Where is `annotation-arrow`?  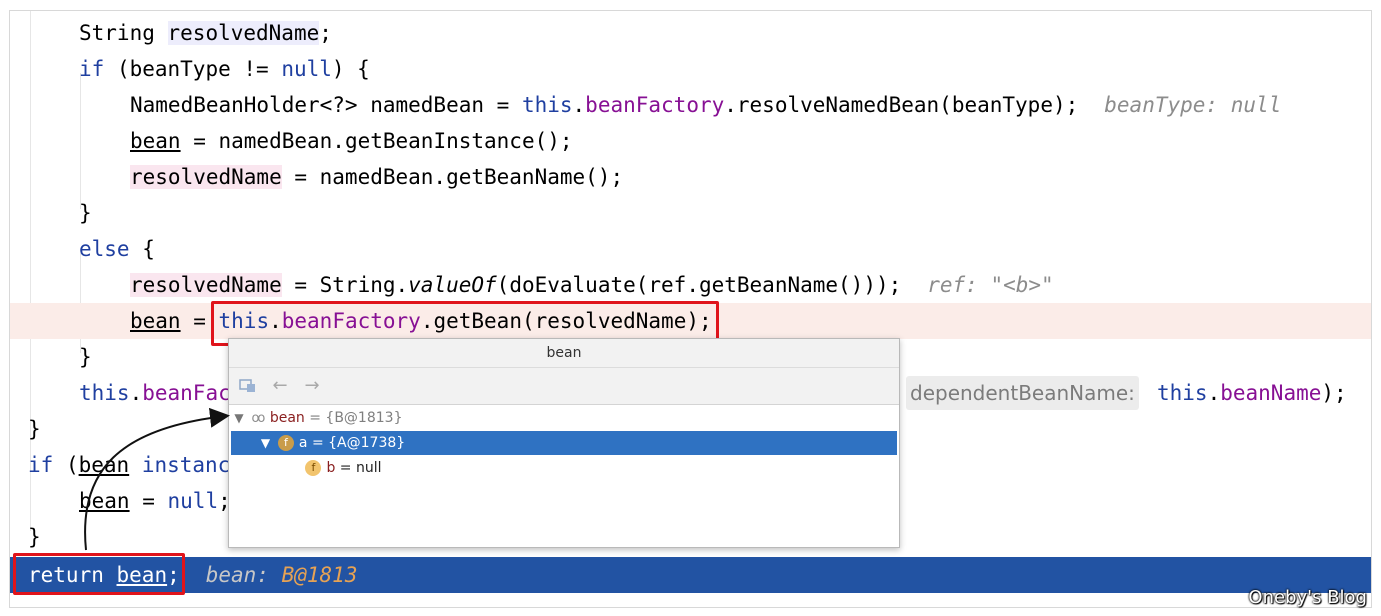 annotation-arrow is located at coordinates (157, 479).